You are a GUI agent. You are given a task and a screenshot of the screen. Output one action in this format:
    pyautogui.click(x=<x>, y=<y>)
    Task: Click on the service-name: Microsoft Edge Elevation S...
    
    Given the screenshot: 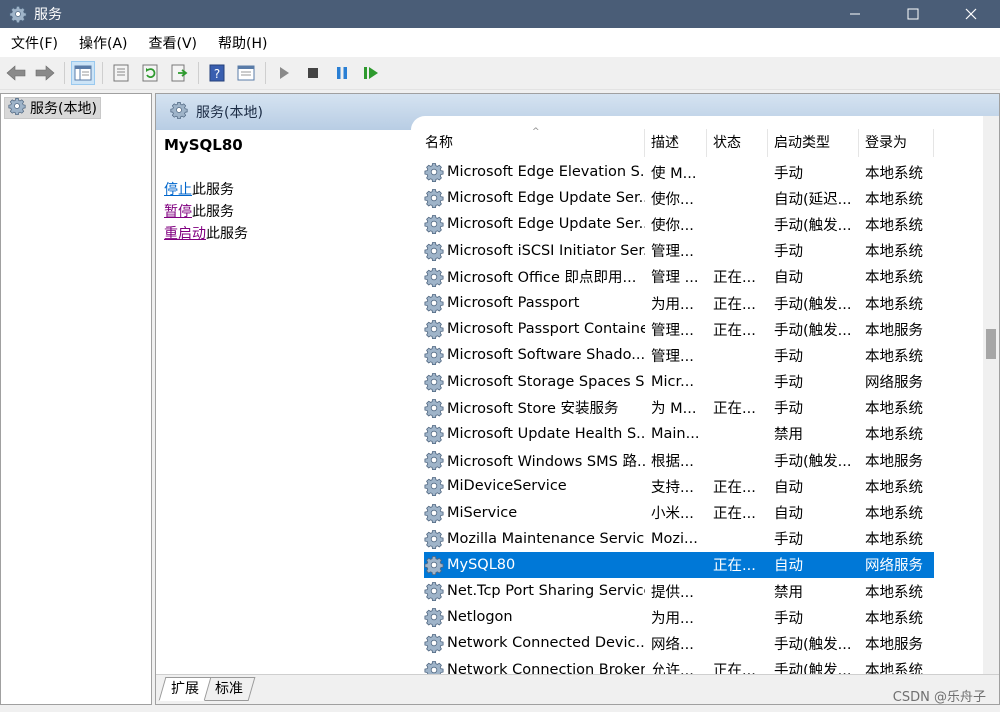 What is the action you would take?
    pyautogui.click(x=534, y=172)
    